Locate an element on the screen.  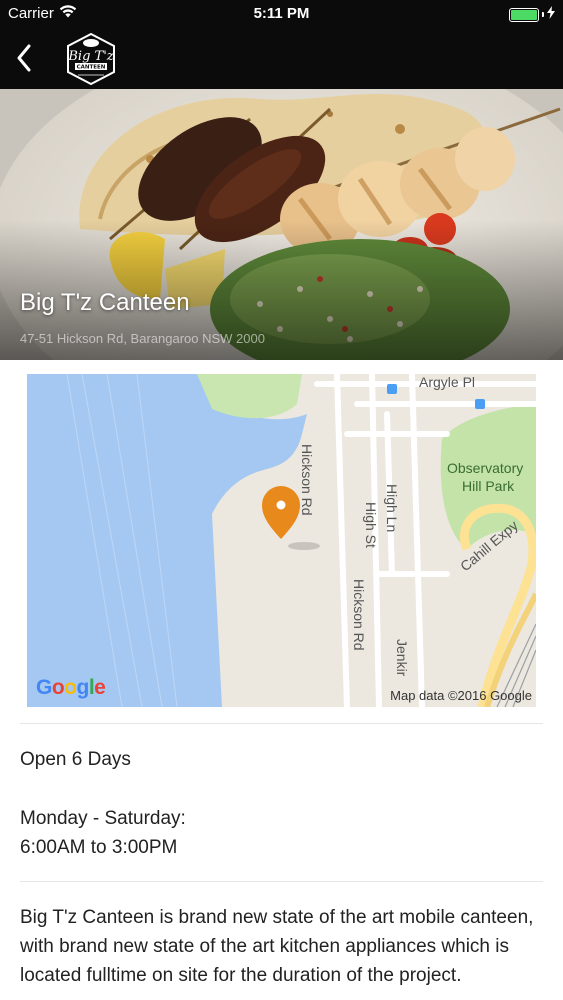
chevron-left-icon is located at coordinates (24, 58).